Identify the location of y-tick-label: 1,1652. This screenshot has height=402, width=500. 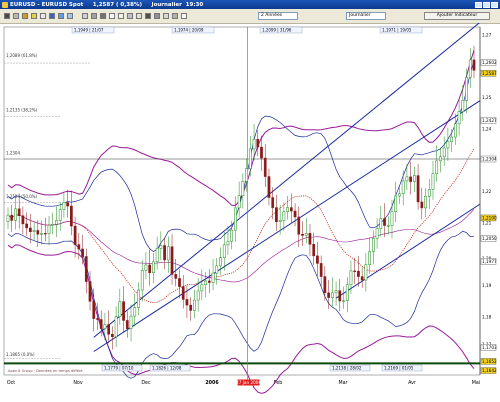
(489, 361).